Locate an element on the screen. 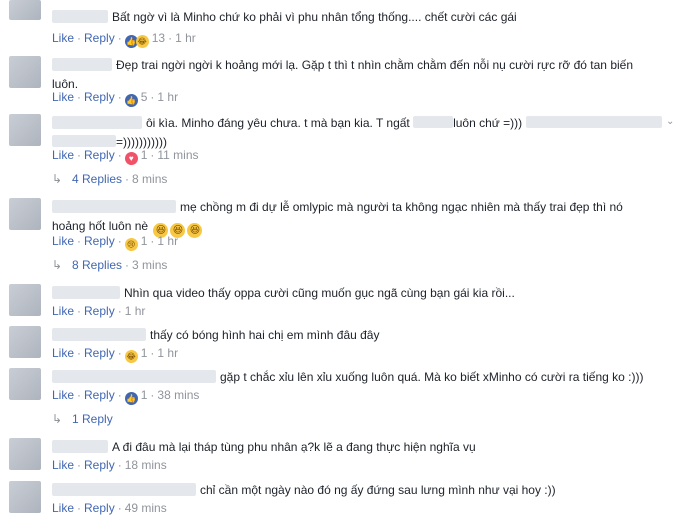 The image size is (690, 523). comment-actions: Like · Reply · 18 mins is located at coordinates (109, 465).